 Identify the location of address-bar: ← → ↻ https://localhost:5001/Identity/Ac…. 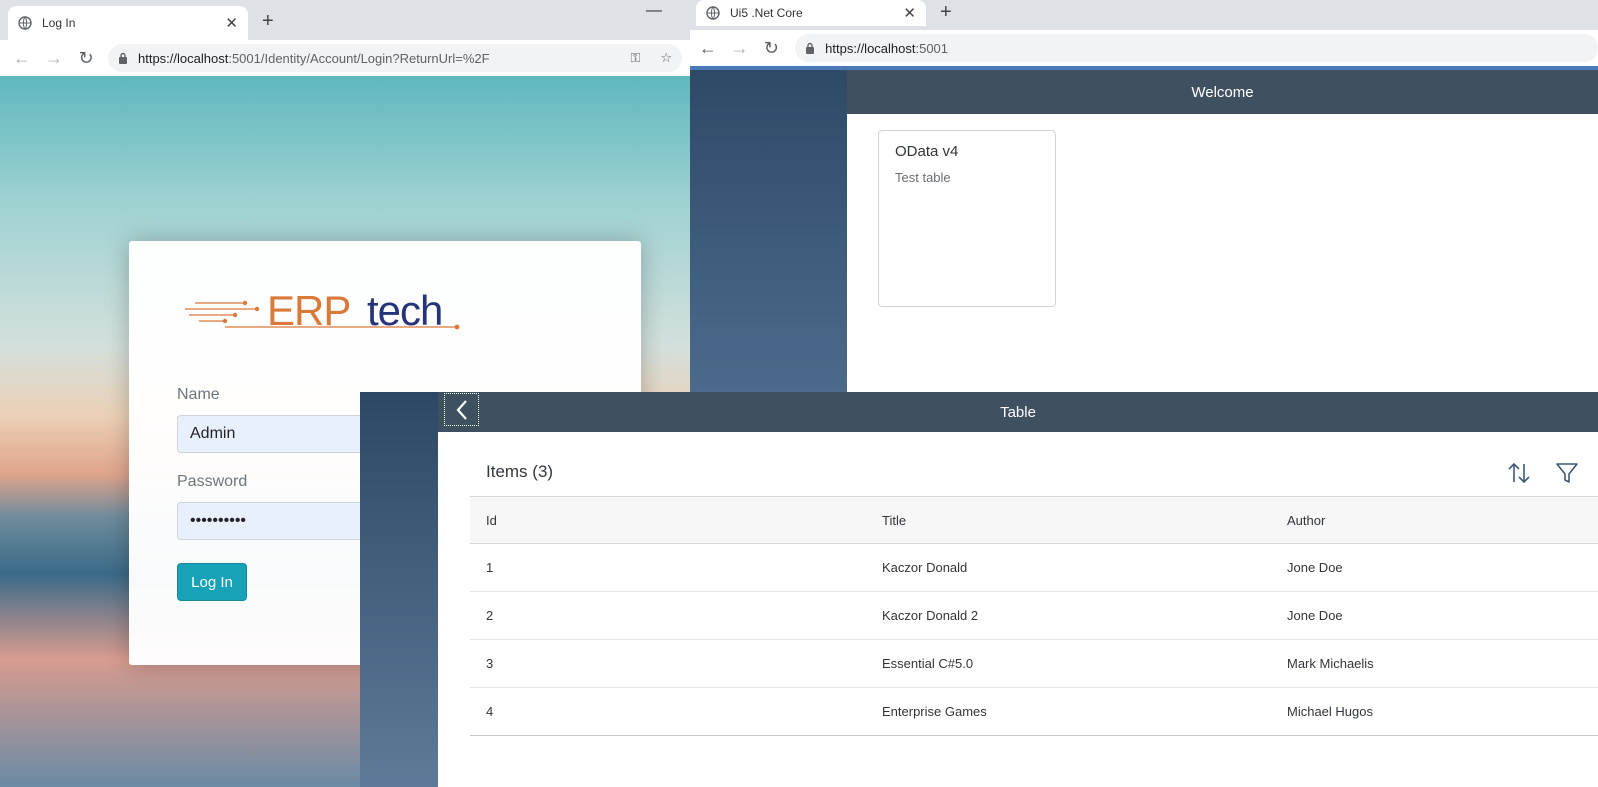
(345, 58).